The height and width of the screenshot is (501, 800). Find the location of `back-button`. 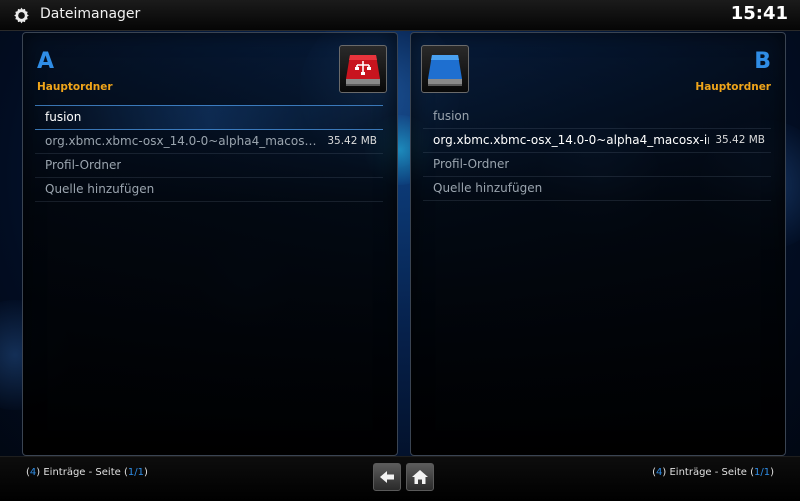

back-button is located at coordinates (387, 477).